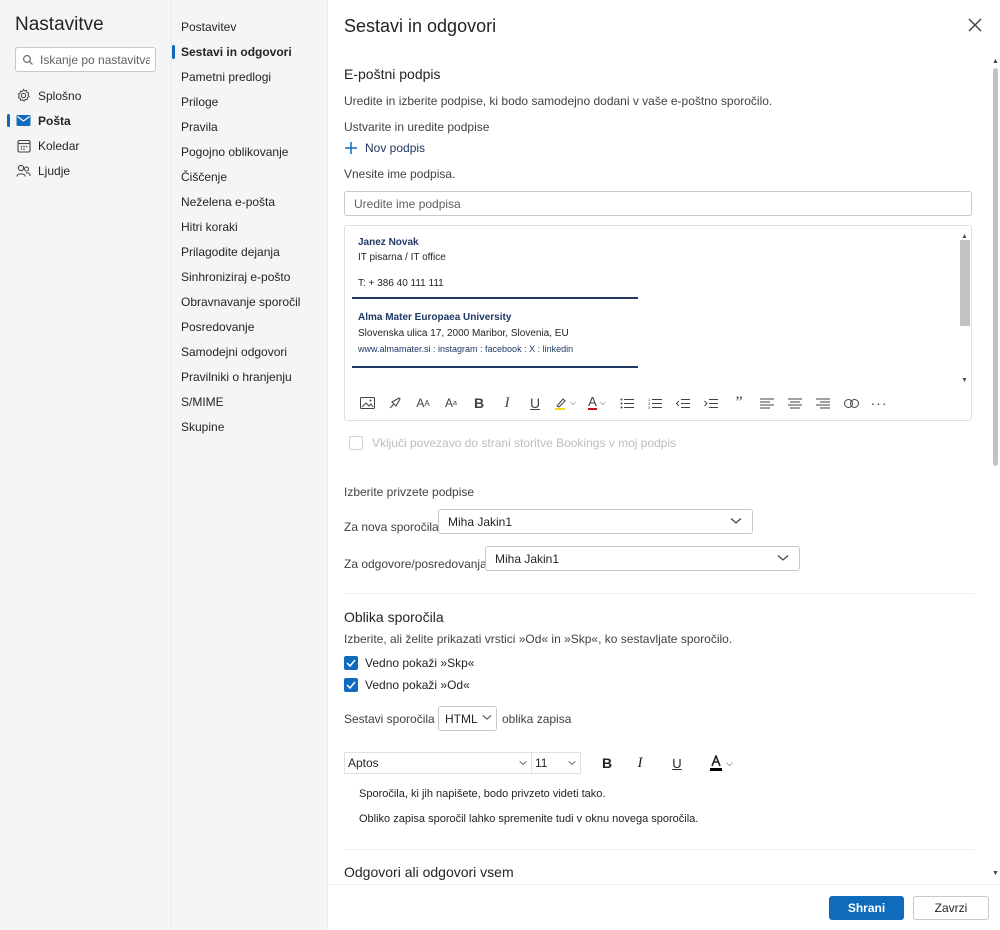 Image resolution: width=1000 pixels, height=930 pixels. I want to click on scroll-up-icon: ▲, so click(995, 61).